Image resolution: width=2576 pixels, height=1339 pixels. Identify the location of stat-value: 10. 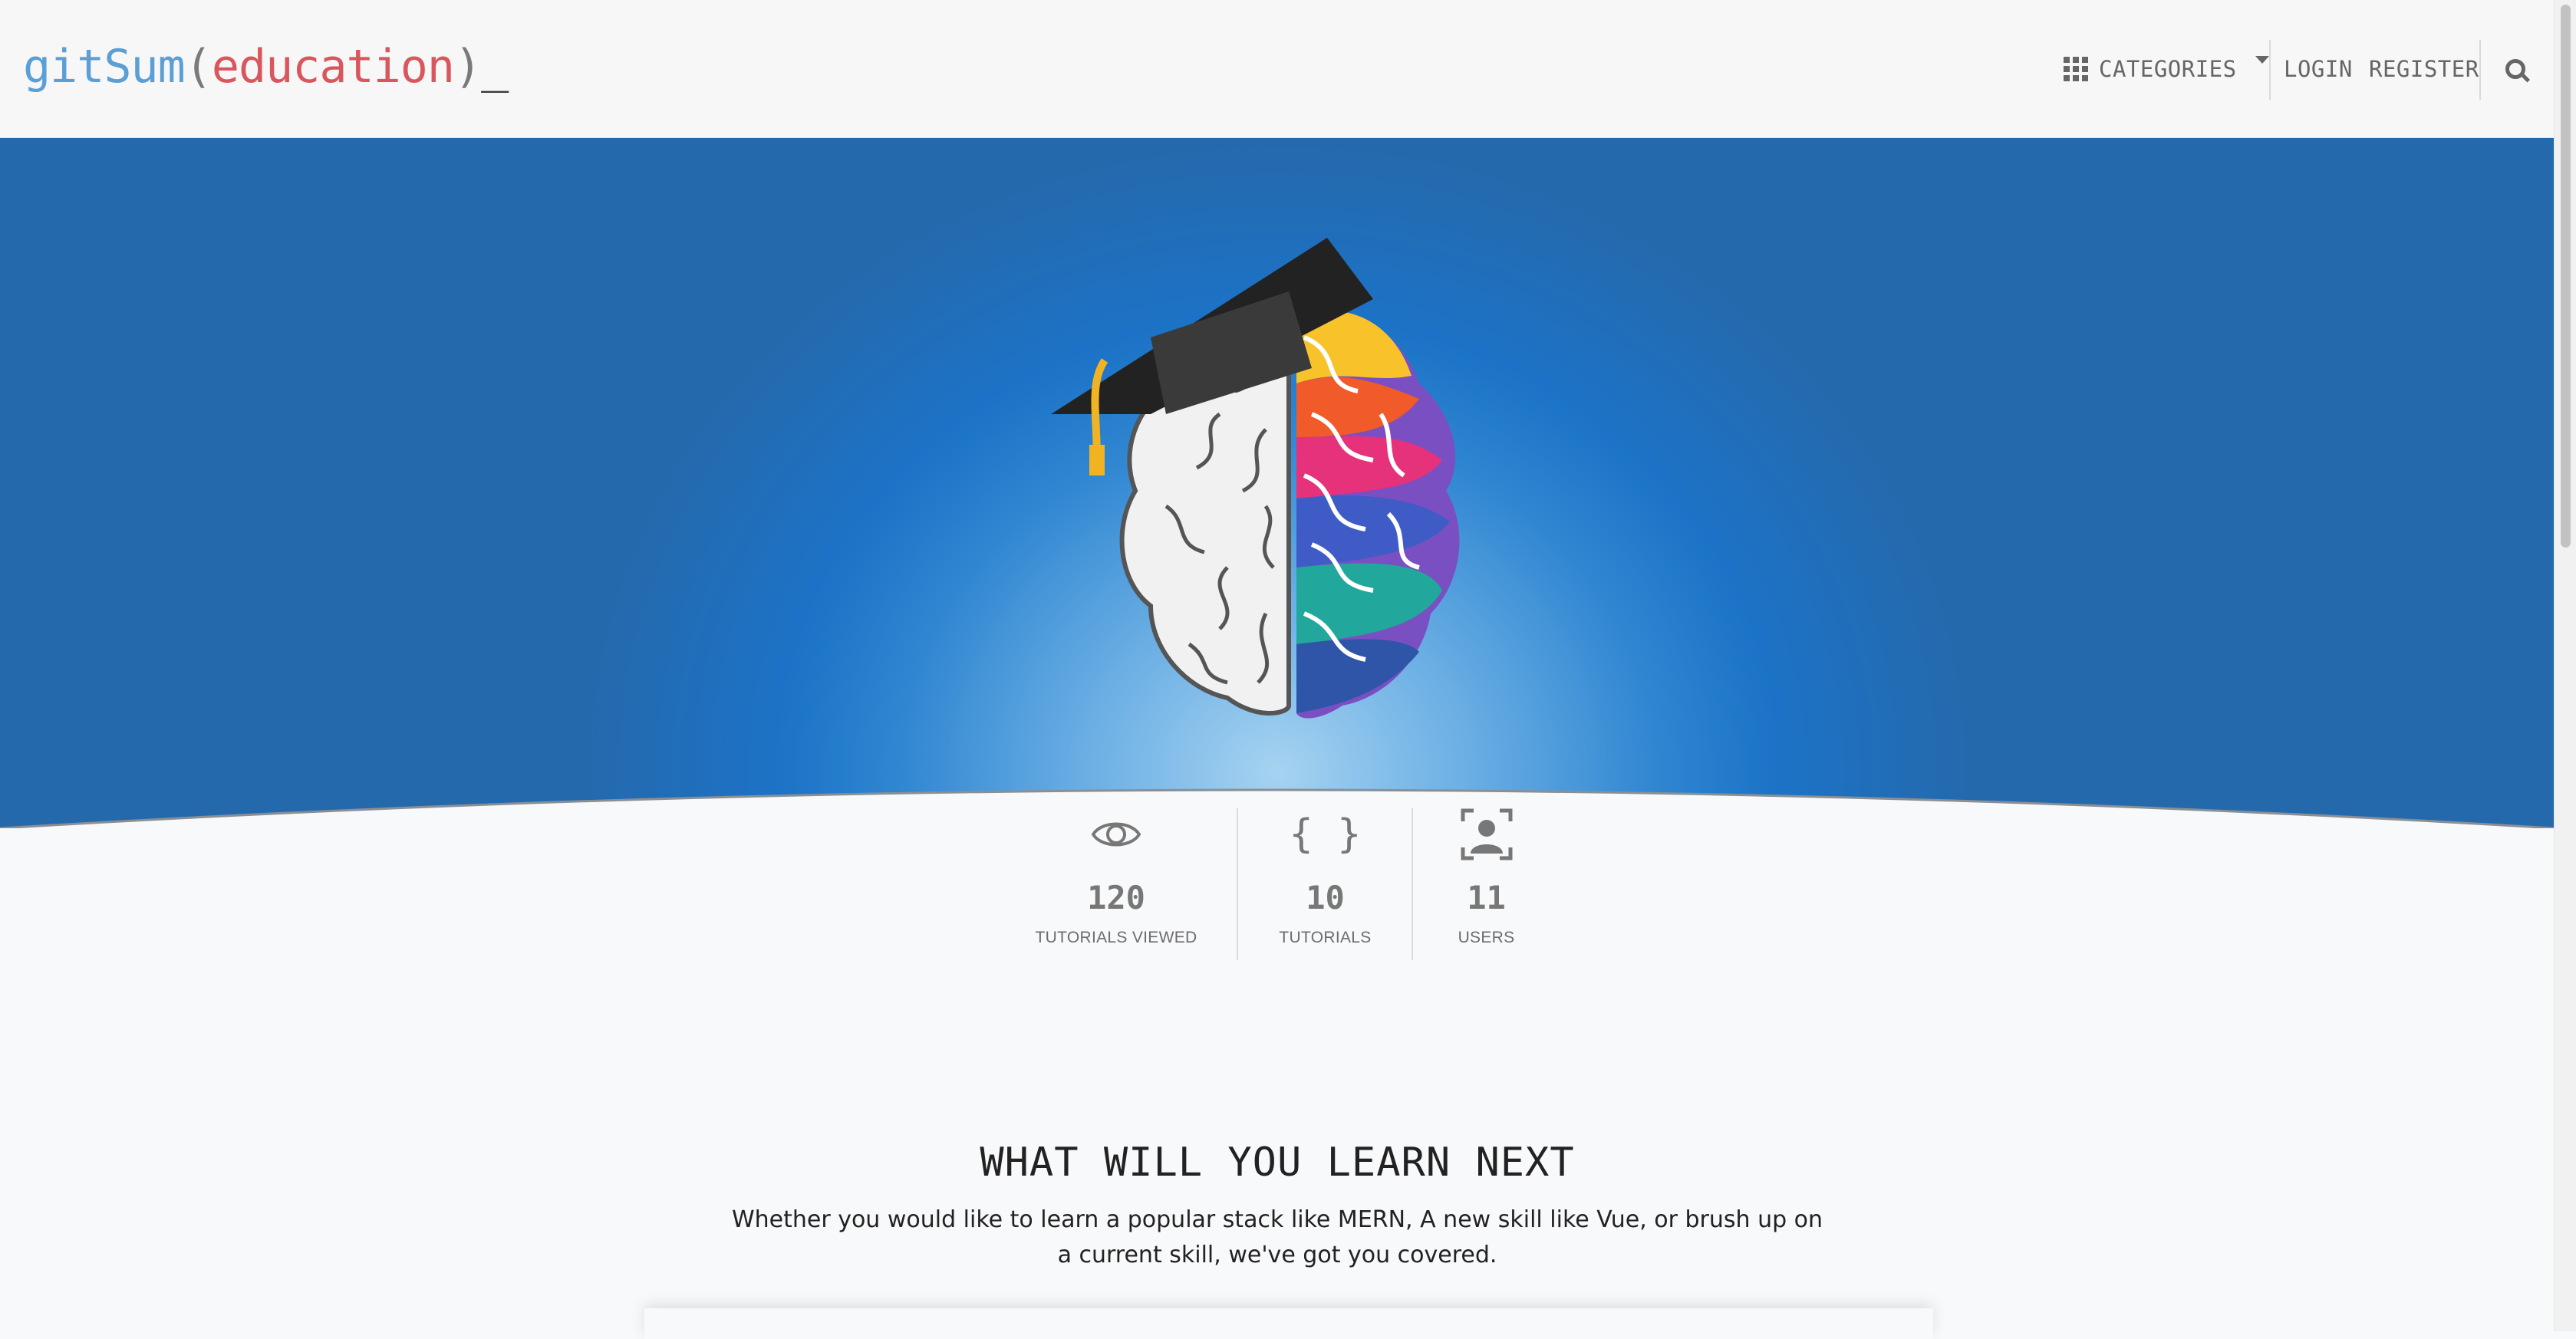
(1325, 897).